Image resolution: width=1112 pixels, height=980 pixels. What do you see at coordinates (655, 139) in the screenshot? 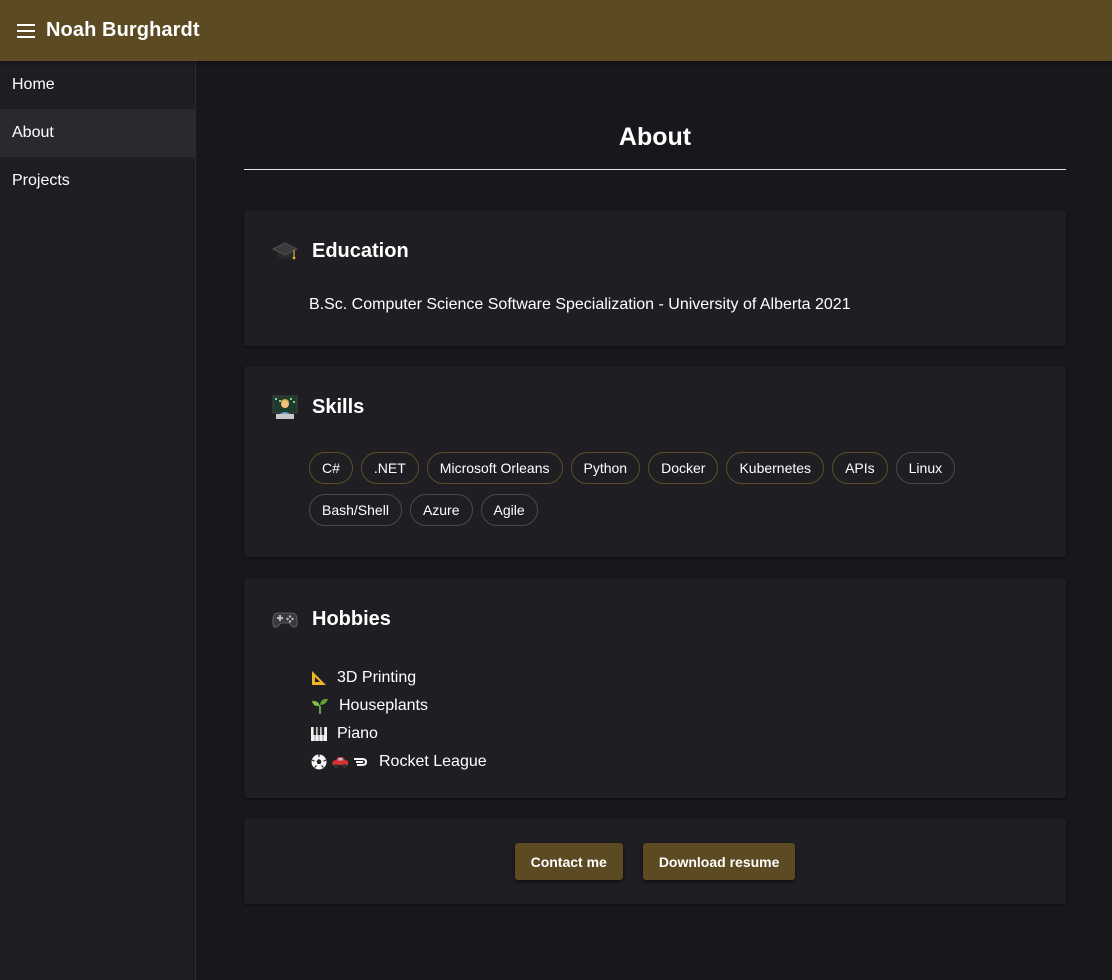
I see `page-title: About` at bounding box center [655, 139].